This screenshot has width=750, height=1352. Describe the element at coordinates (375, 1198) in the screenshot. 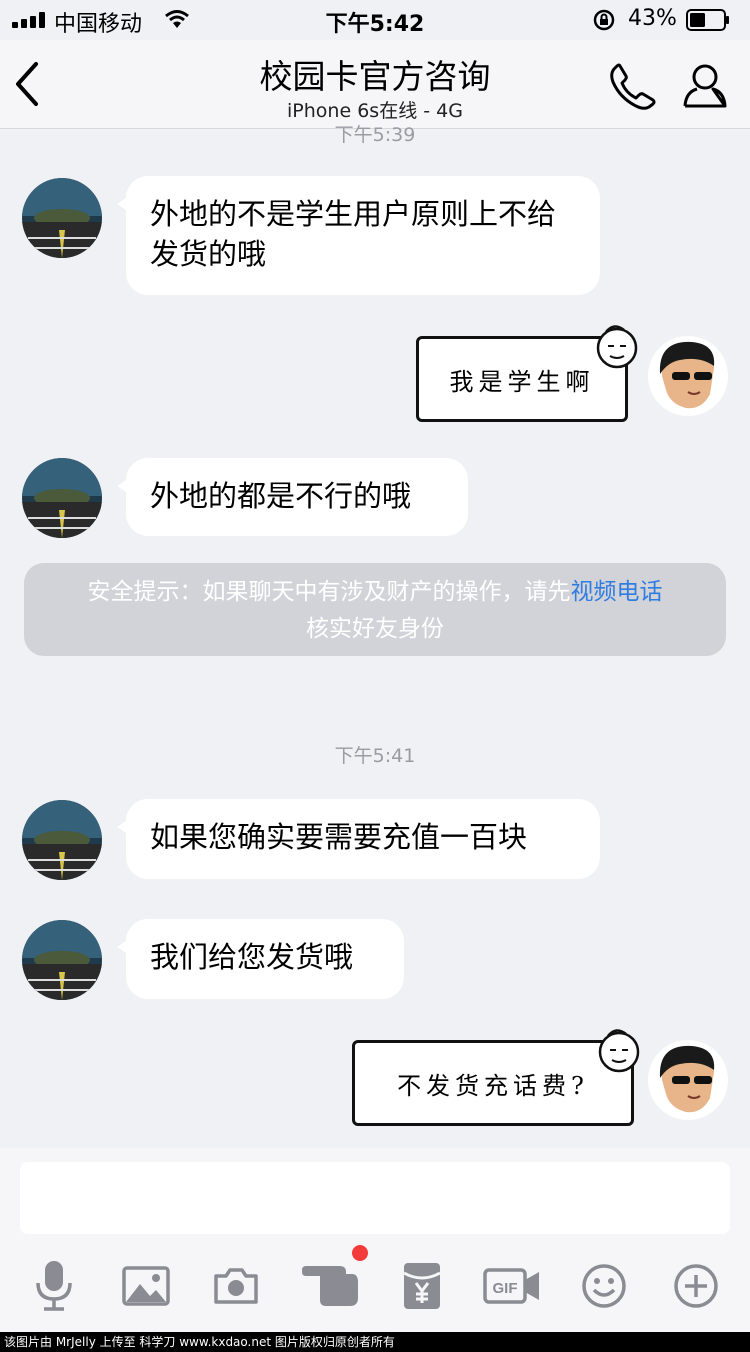

I see `message-input` at that location.